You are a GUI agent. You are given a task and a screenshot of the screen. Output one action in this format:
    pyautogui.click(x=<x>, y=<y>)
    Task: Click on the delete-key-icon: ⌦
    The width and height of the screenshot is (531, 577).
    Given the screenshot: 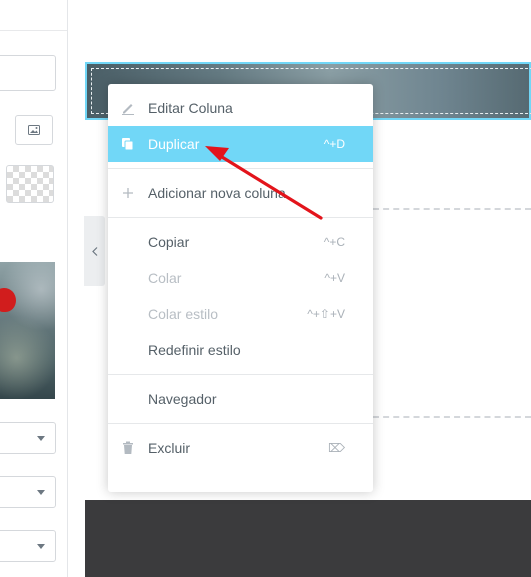 What is the action you would take?
    pyautogui.click(x=336, y=448)
    